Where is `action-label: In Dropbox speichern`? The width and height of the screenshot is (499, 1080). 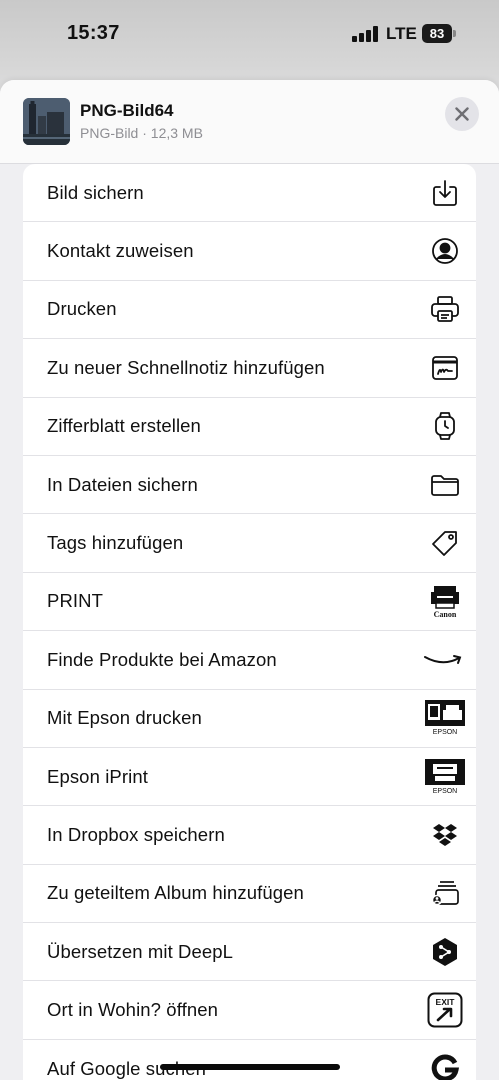 action-label: In Dropbox speichern is located at coordinates (136, 834).